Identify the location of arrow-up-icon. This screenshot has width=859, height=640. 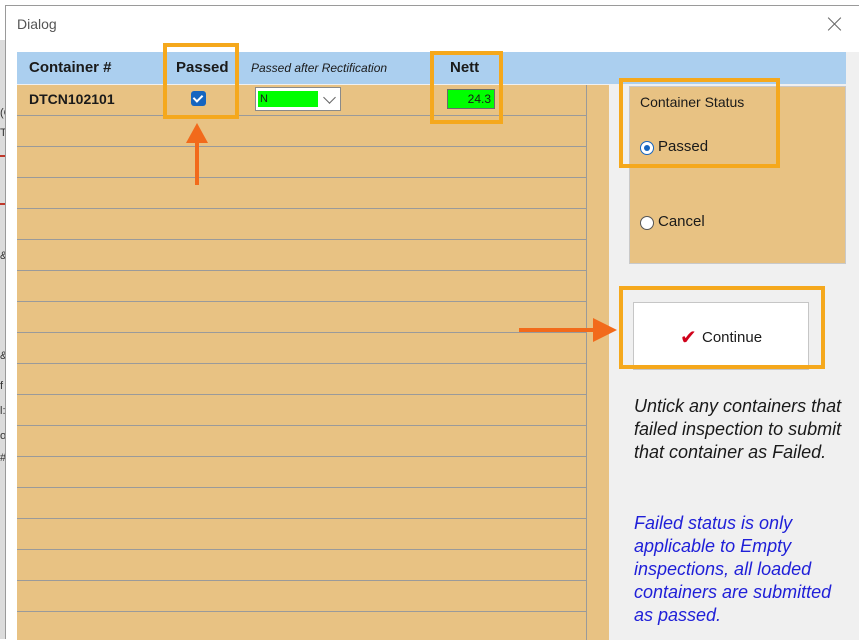
(197, 154).